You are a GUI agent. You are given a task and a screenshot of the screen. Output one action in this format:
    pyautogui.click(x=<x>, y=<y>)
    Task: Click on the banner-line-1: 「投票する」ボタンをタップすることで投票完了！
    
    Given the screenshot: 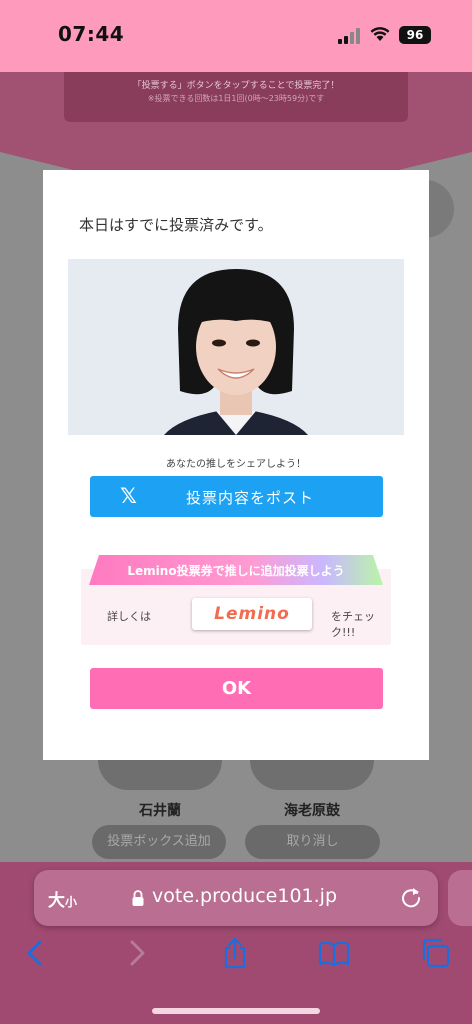 What is the action you would take?
    pyautogui.click(x=236, y=86)
    